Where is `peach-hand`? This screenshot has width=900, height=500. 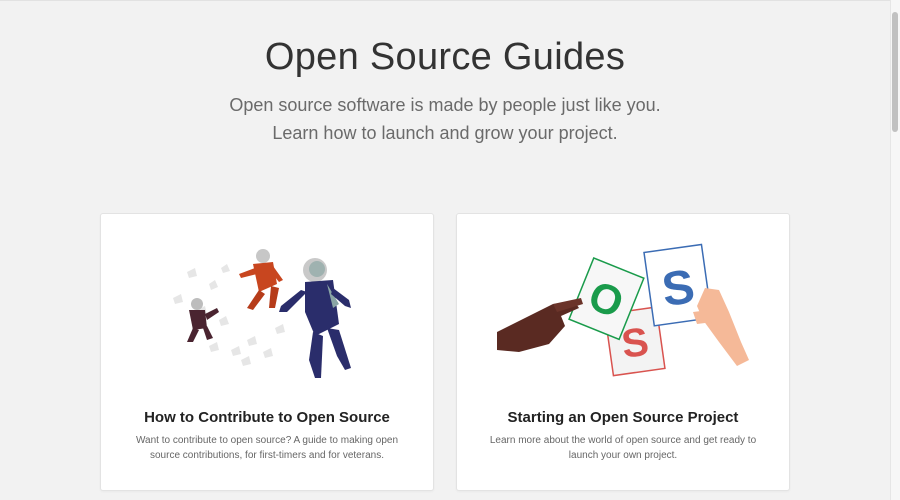 peach-hand is located at coordinates (721, 327).